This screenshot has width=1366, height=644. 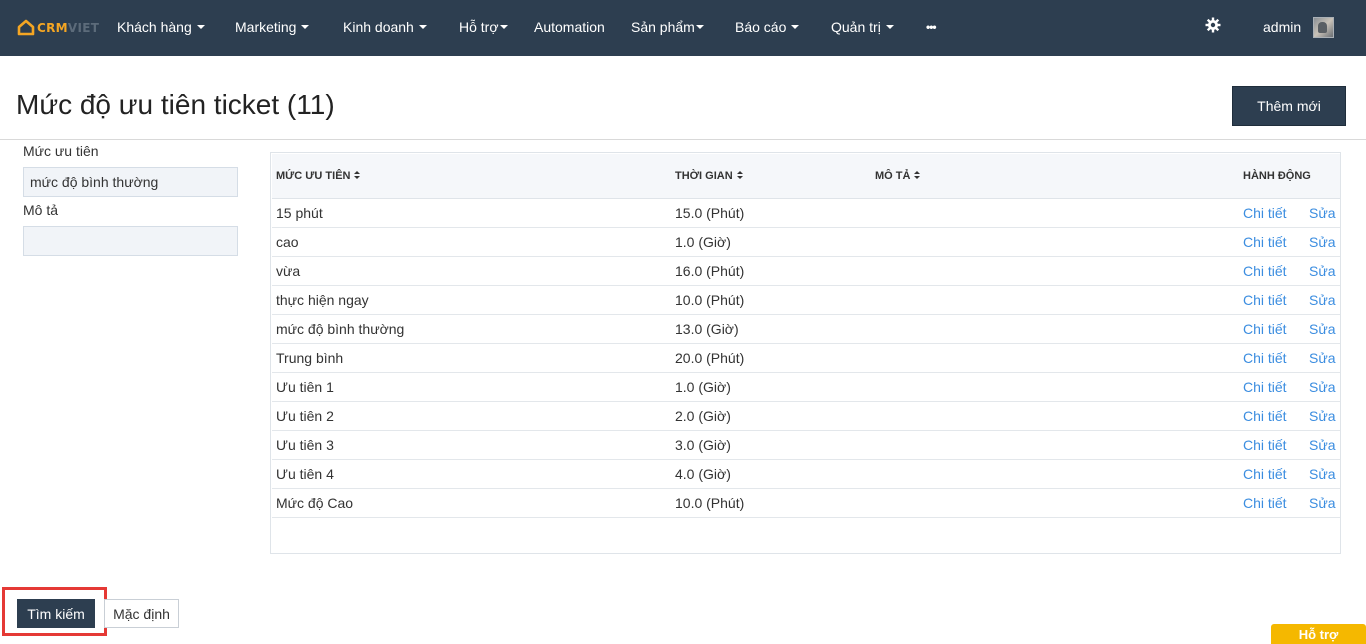 I want to click on nav-label: Báo cáo, so click(x=761, y=27).